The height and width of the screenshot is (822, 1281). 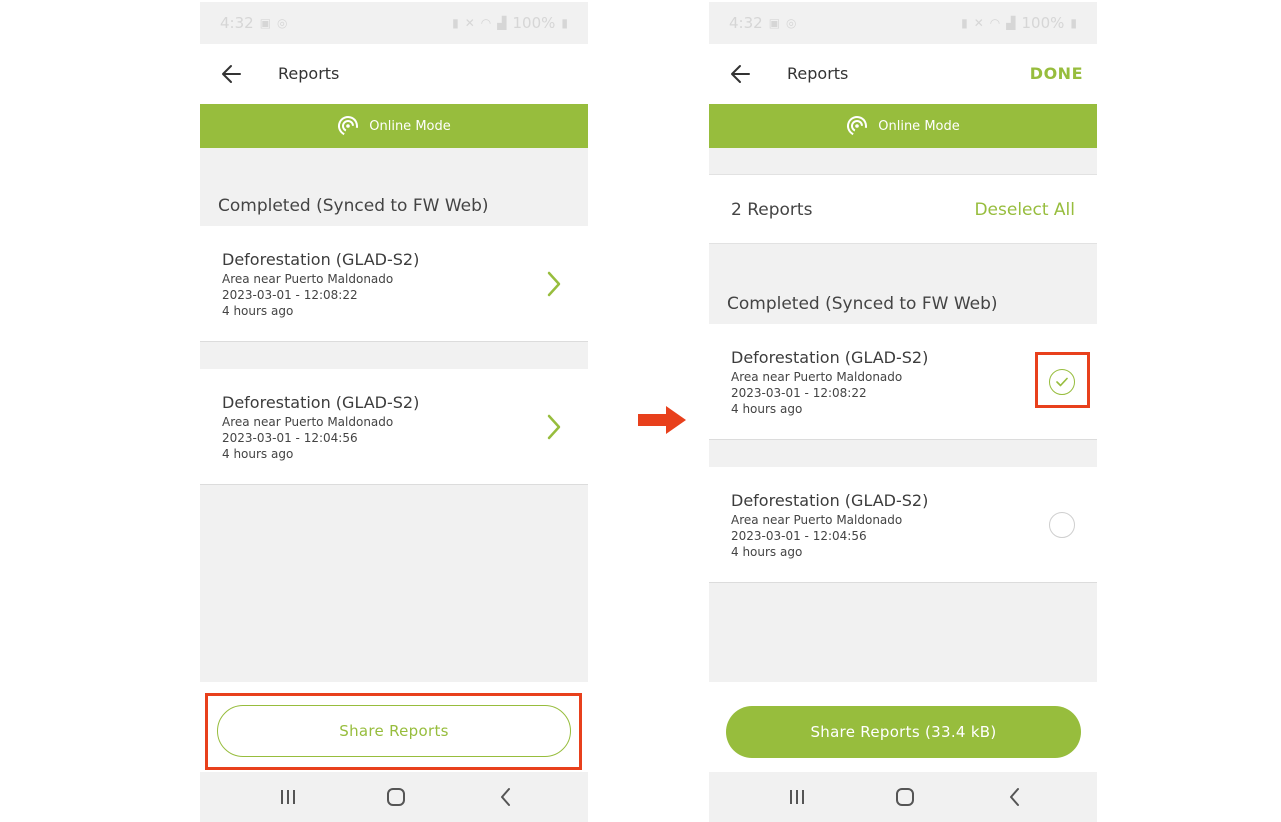 What do you see at coordinates (903, 209) in the screenshot?
I see `selection-bar: 2 Reports Deselect All` at bounding box center [903, 209].